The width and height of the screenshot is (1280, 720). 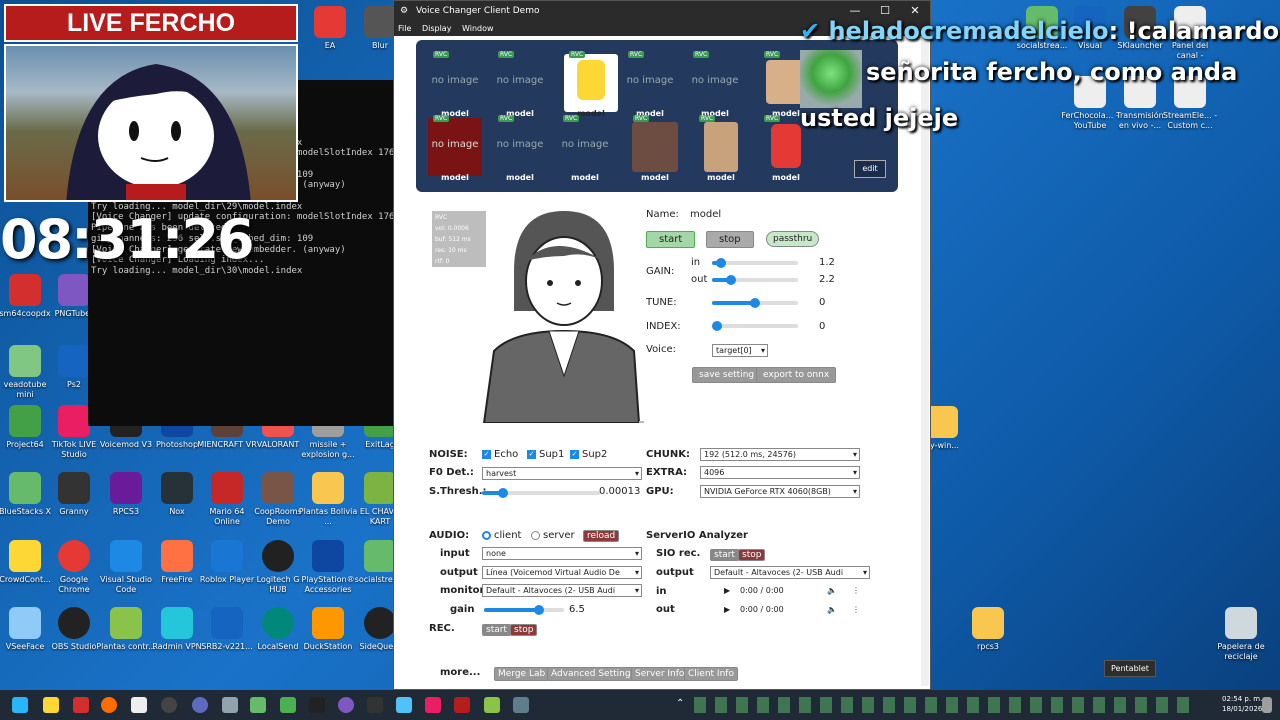 What do you see at coordinates (671, 239) in the screenshot?
I see `start-button: start` at bounding box center [671, 239].